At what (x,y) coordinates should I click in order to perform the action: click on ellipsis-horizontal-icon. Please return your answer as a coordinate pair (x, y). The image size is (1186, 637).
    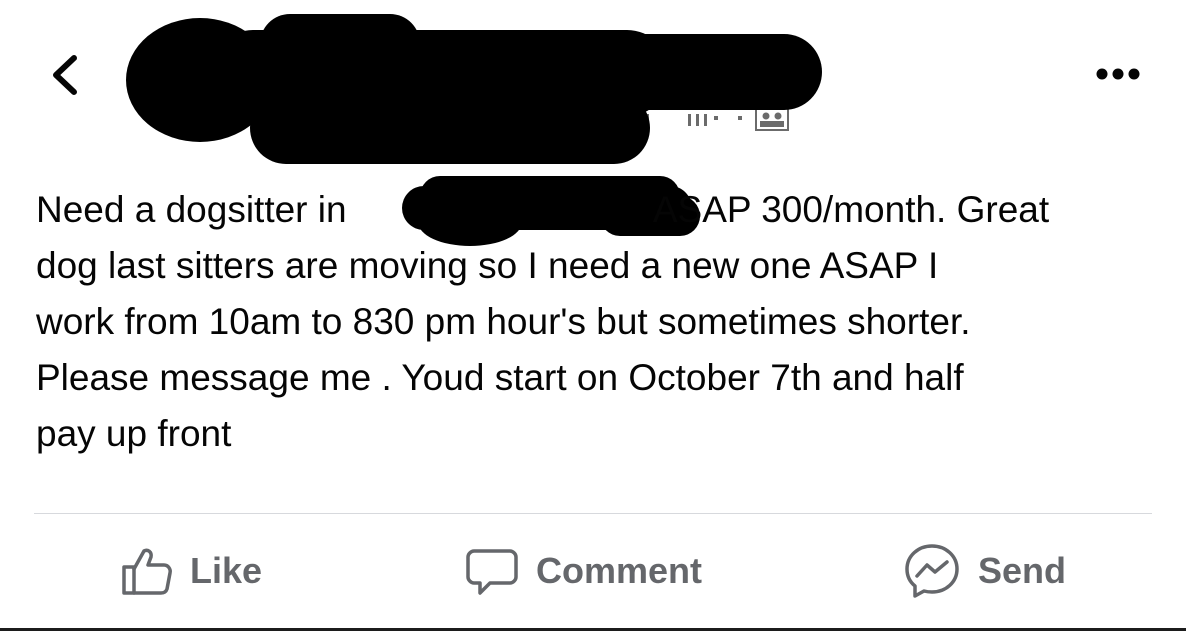
    Looking at the image, I should click on (1118, 74).